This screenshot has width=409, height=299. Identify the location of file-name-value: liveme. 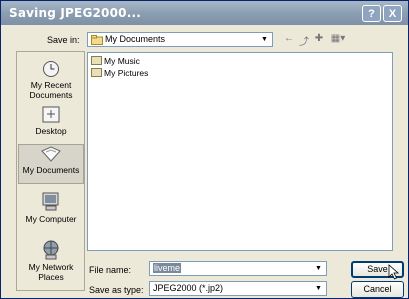
(167, 268).